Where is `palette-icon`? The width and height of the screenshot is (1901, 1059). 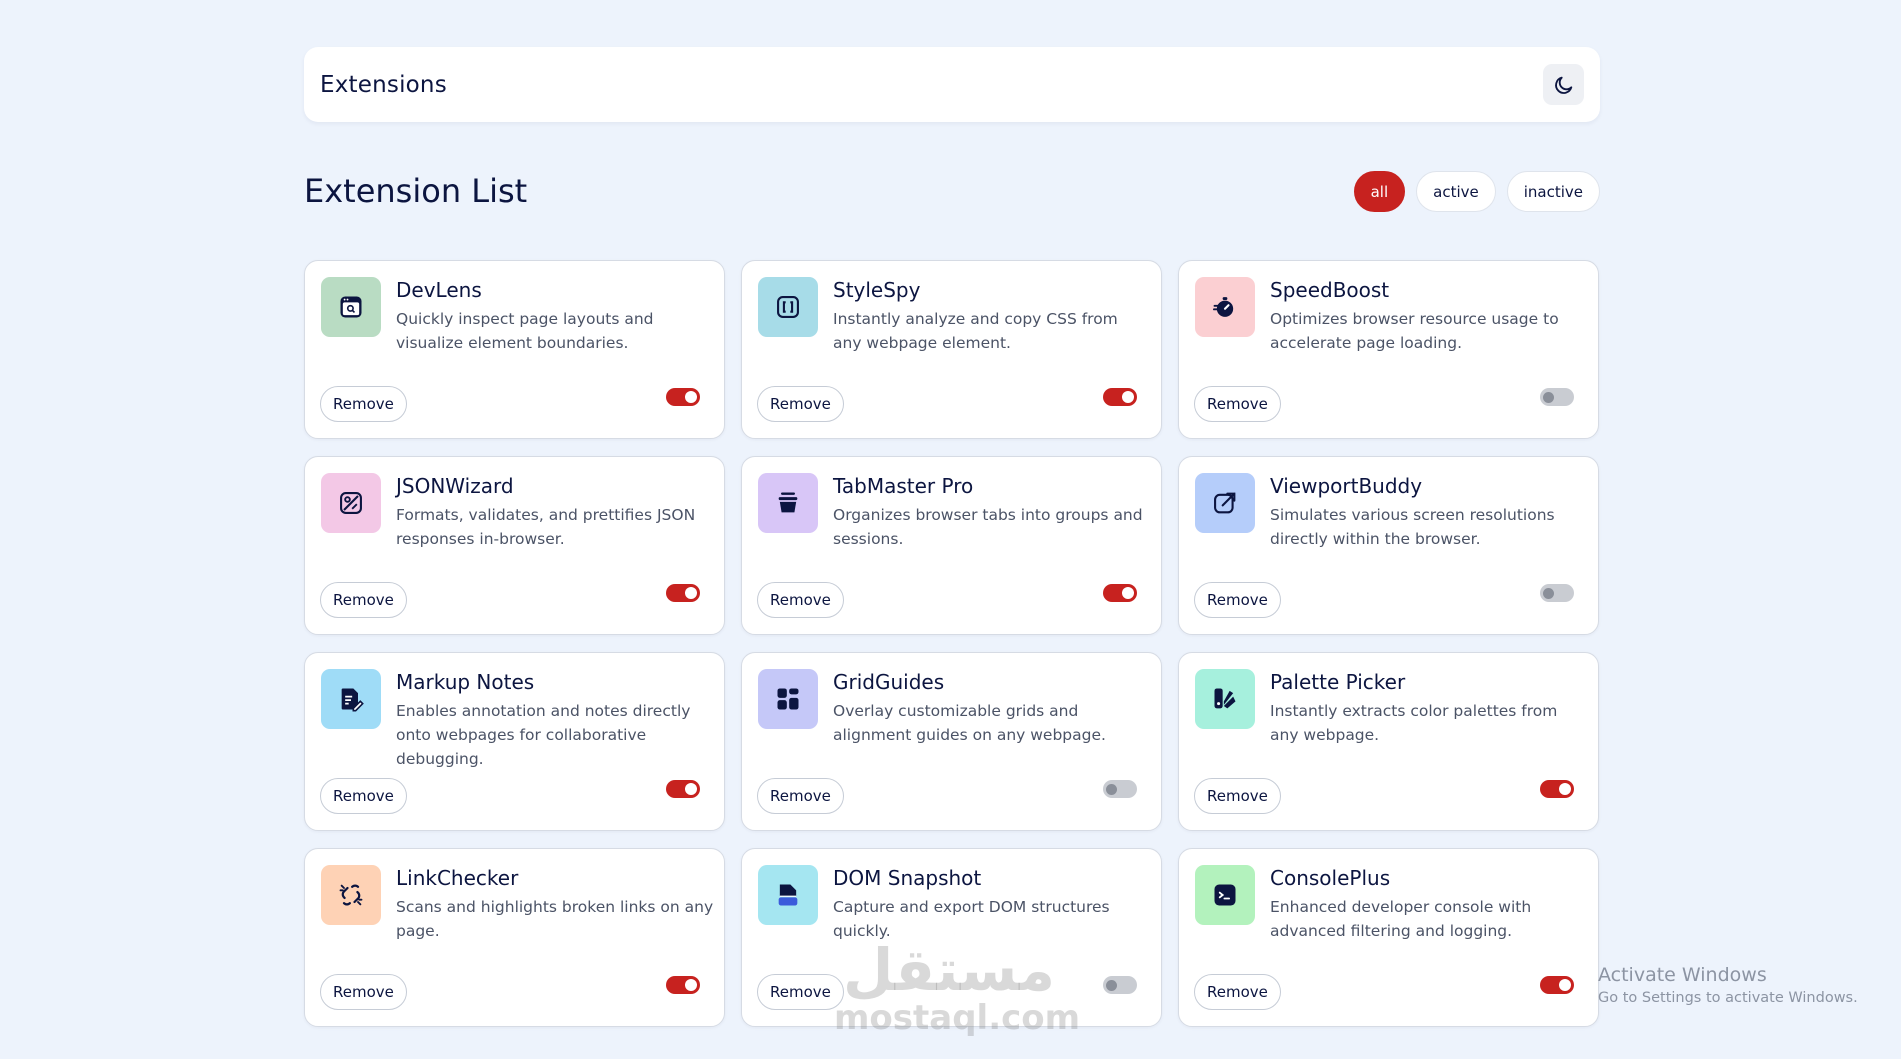 palette-icon is located at coordinates (1225, 698).